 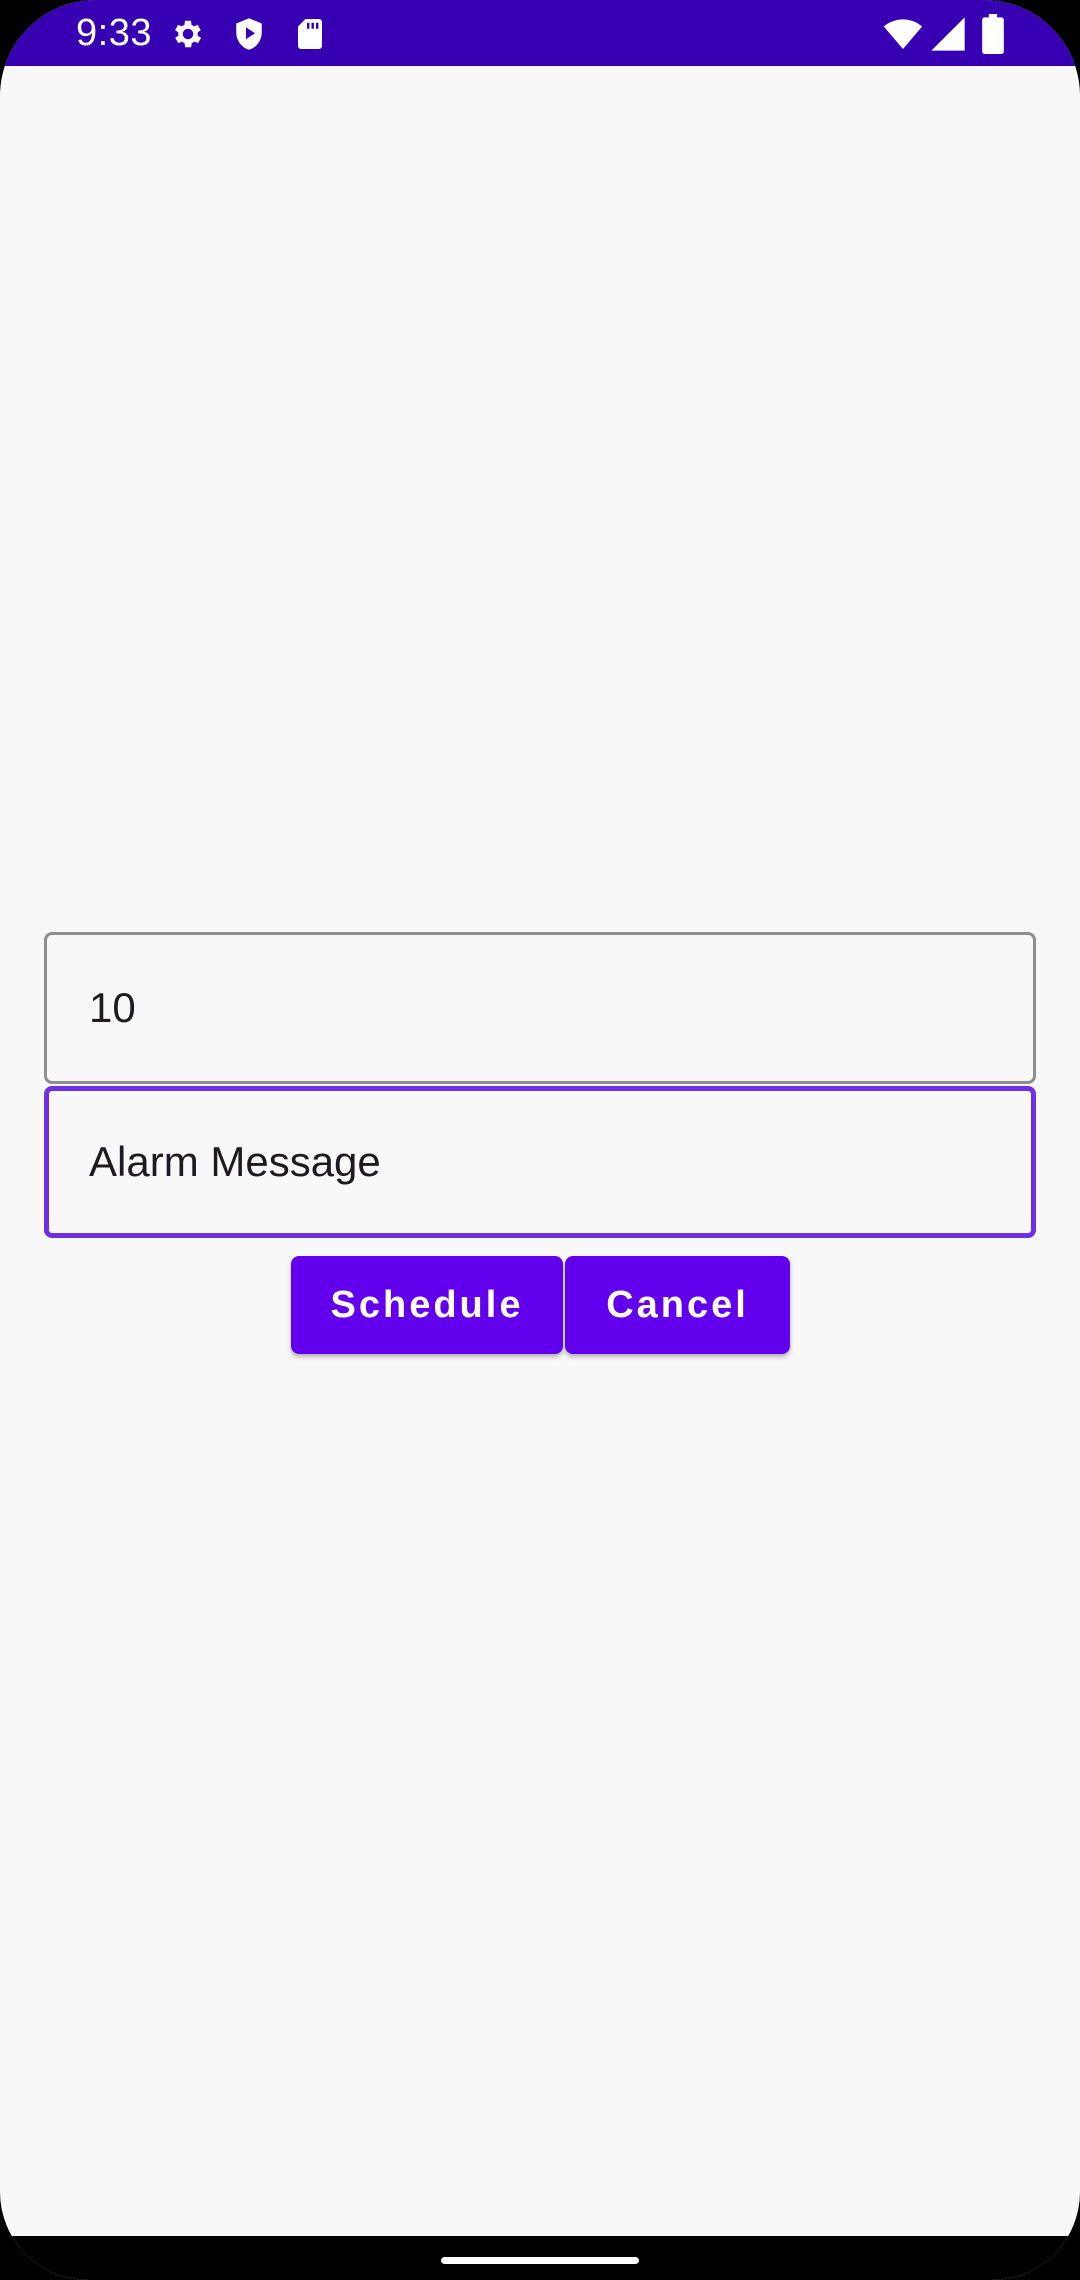 What do you see at coordinates (235, 1161) in the screenshot?
I see `message-input-value: Alarm Message` at bounding box center [235, 1161].